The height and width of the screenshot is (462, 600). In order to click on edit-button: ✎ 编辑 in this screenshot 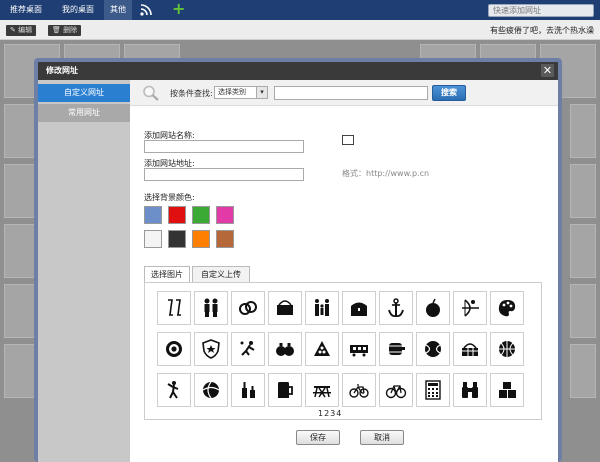, I will do `click(21, 30)`.